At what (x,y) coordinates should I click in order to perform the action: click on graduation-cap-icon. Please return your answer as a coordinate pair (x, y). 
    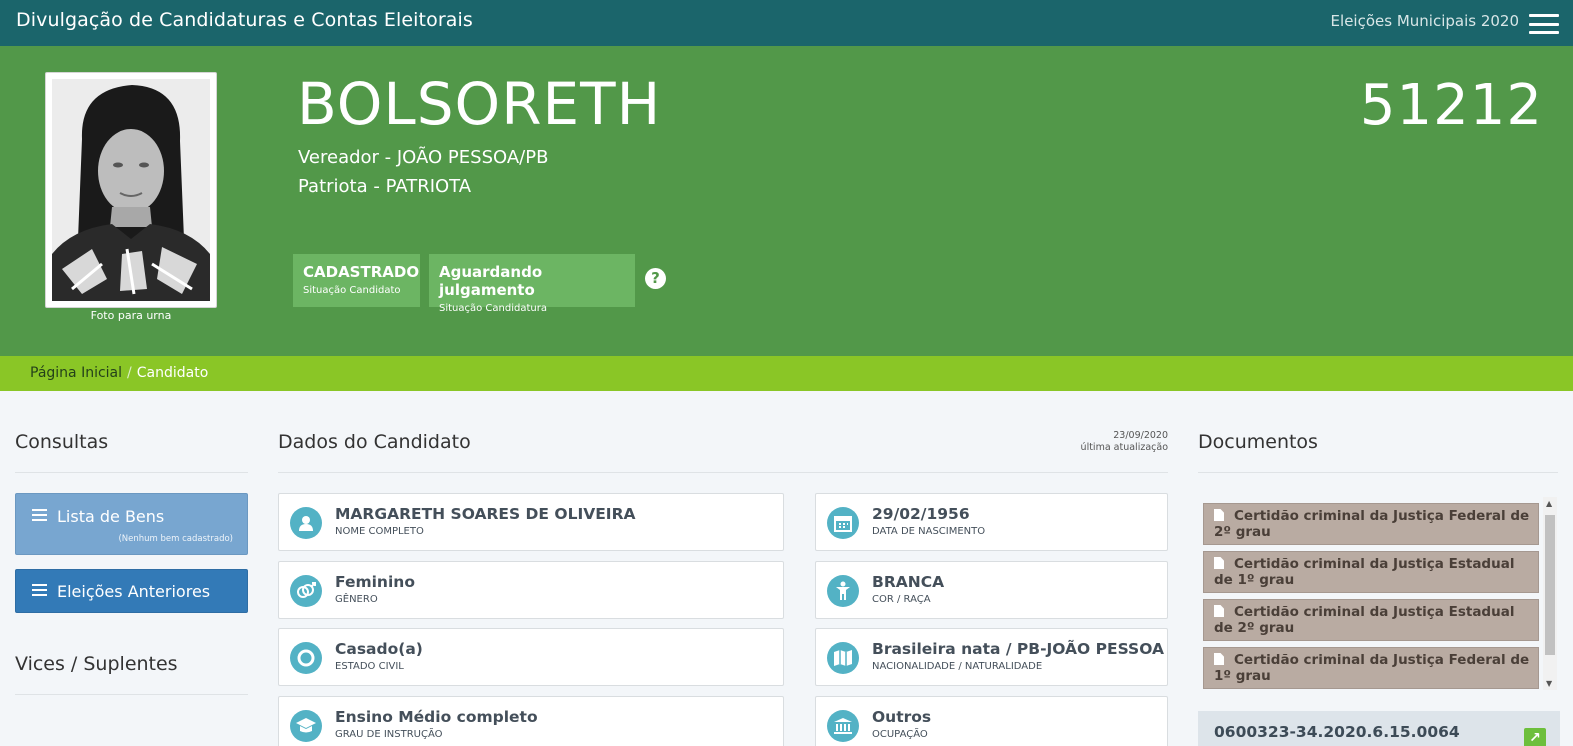
    Looking at the image, I should click on (306, 726).